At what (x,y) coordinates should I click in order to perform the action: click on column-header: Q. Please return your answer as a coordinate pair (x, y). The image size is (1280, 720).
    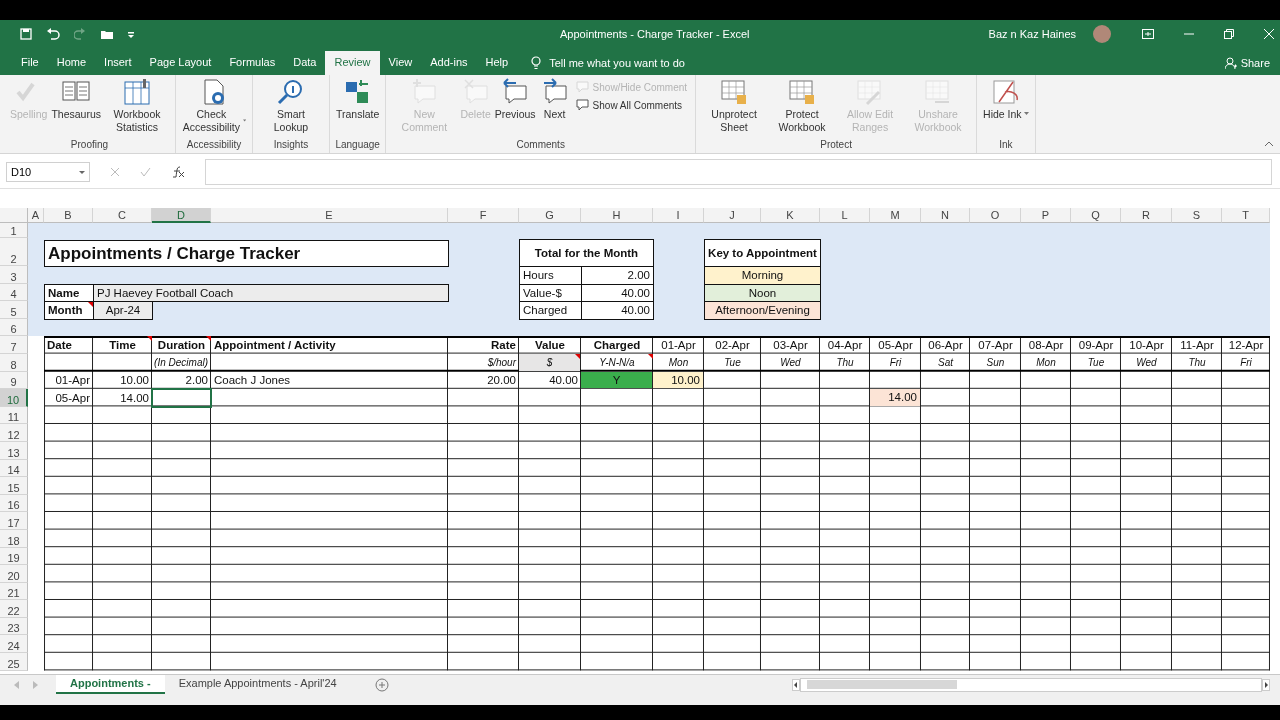
    Looking at the image, I should click on (1096, 215).